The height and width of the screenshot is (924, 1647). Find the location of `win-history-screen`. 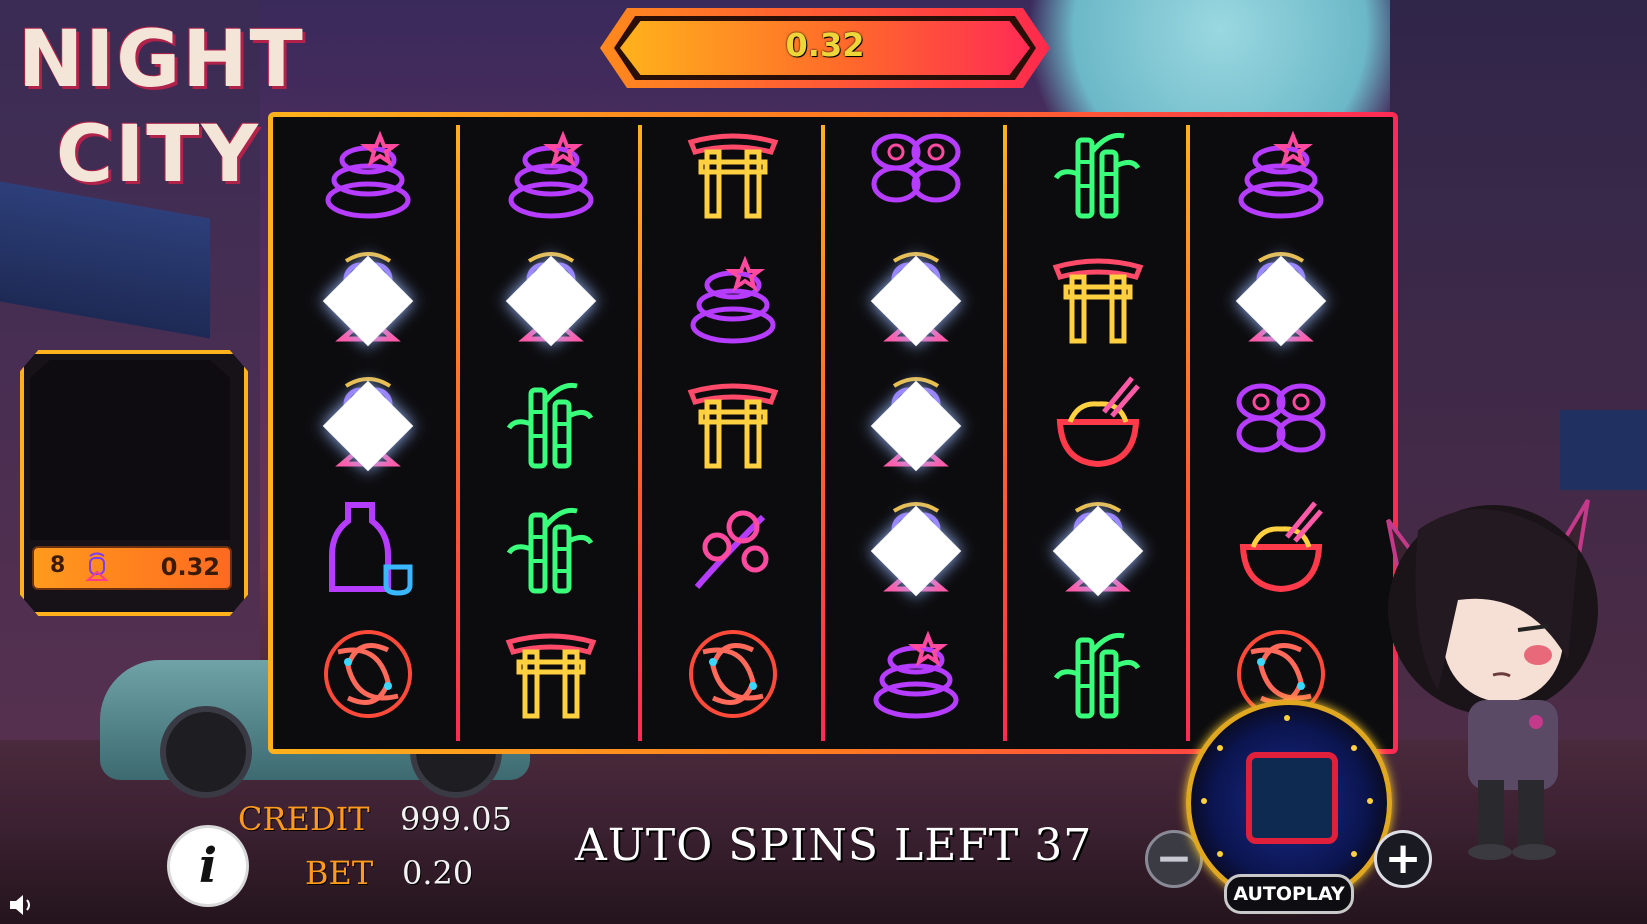

win-history-screen is located at coordinates (130, 450).